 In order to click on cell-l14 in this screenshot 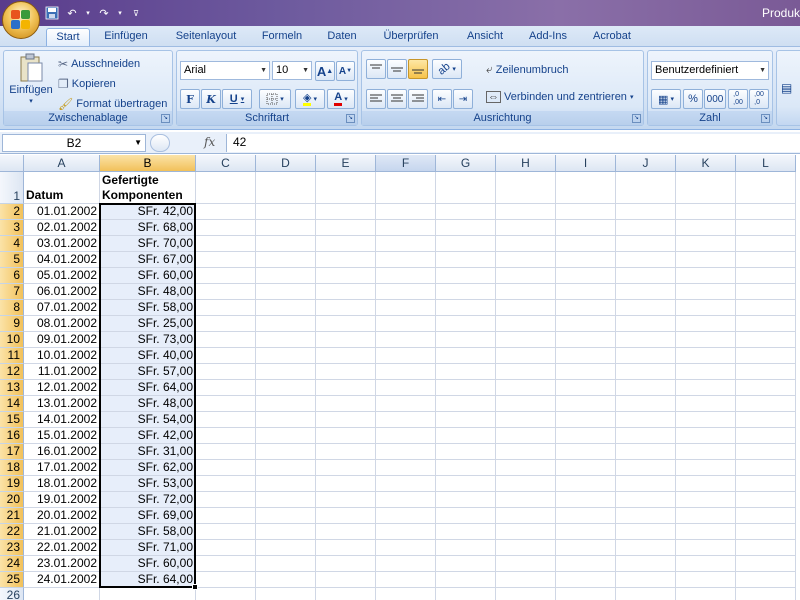, I will do `click(766, 404)`.